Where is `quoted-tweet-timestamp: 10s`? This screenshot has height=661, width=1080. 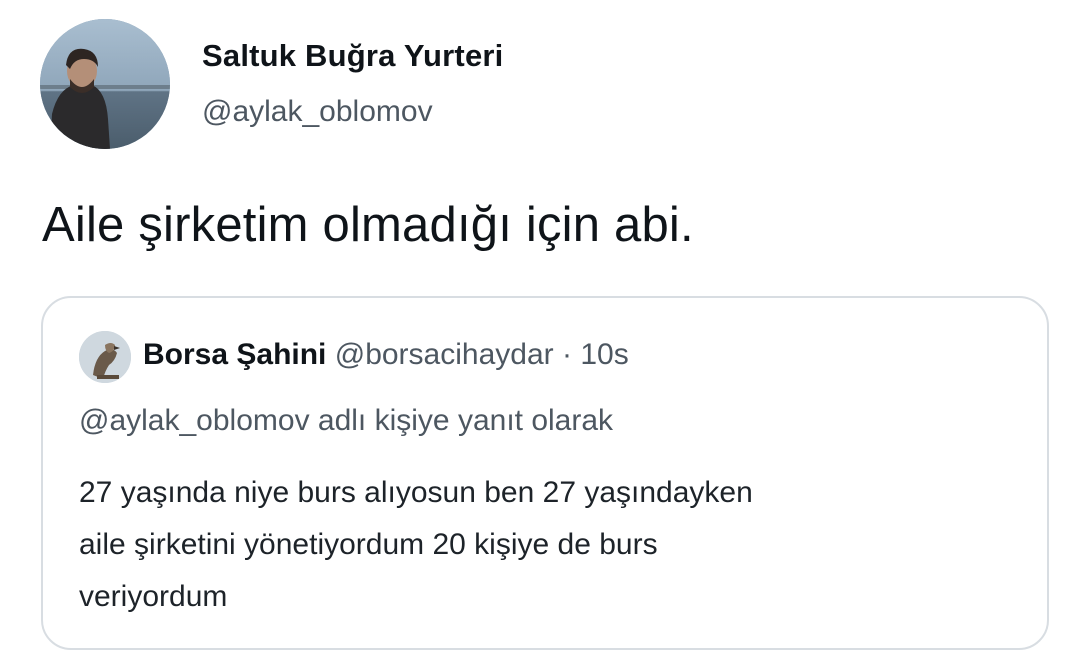
quoted-tweet-timestamp: 10s is located at coordinates (604, 354).